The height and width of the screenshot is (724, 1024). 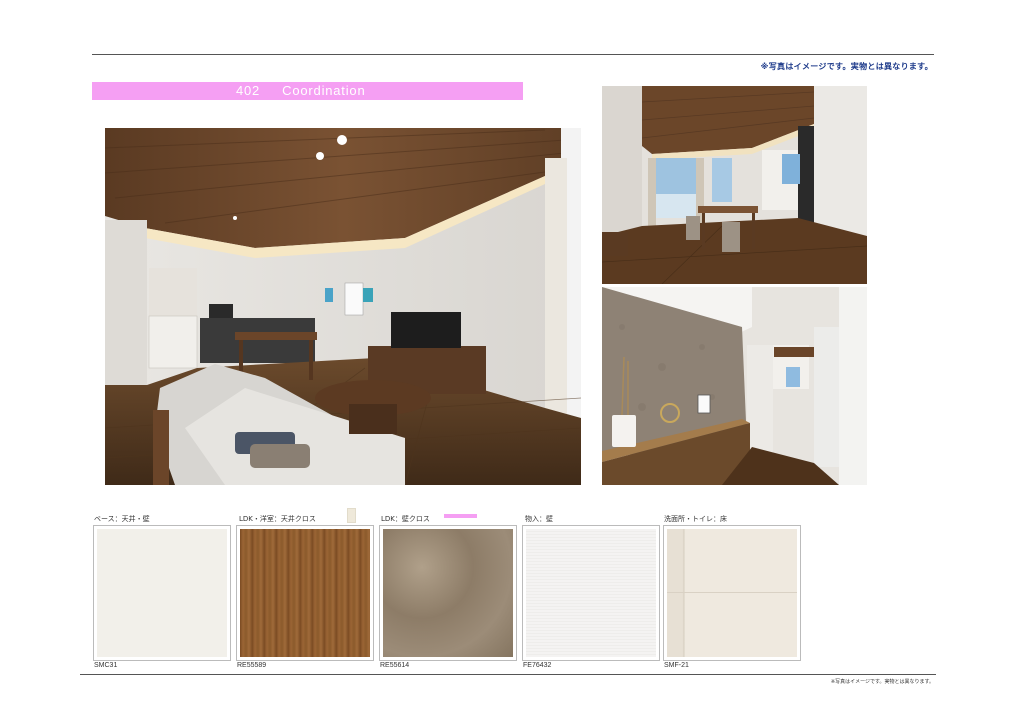 What do you see at coordinates (676, 665) in the screenshot?
I see `swatch-code: SMF-21` at bounding box center [676, 665].